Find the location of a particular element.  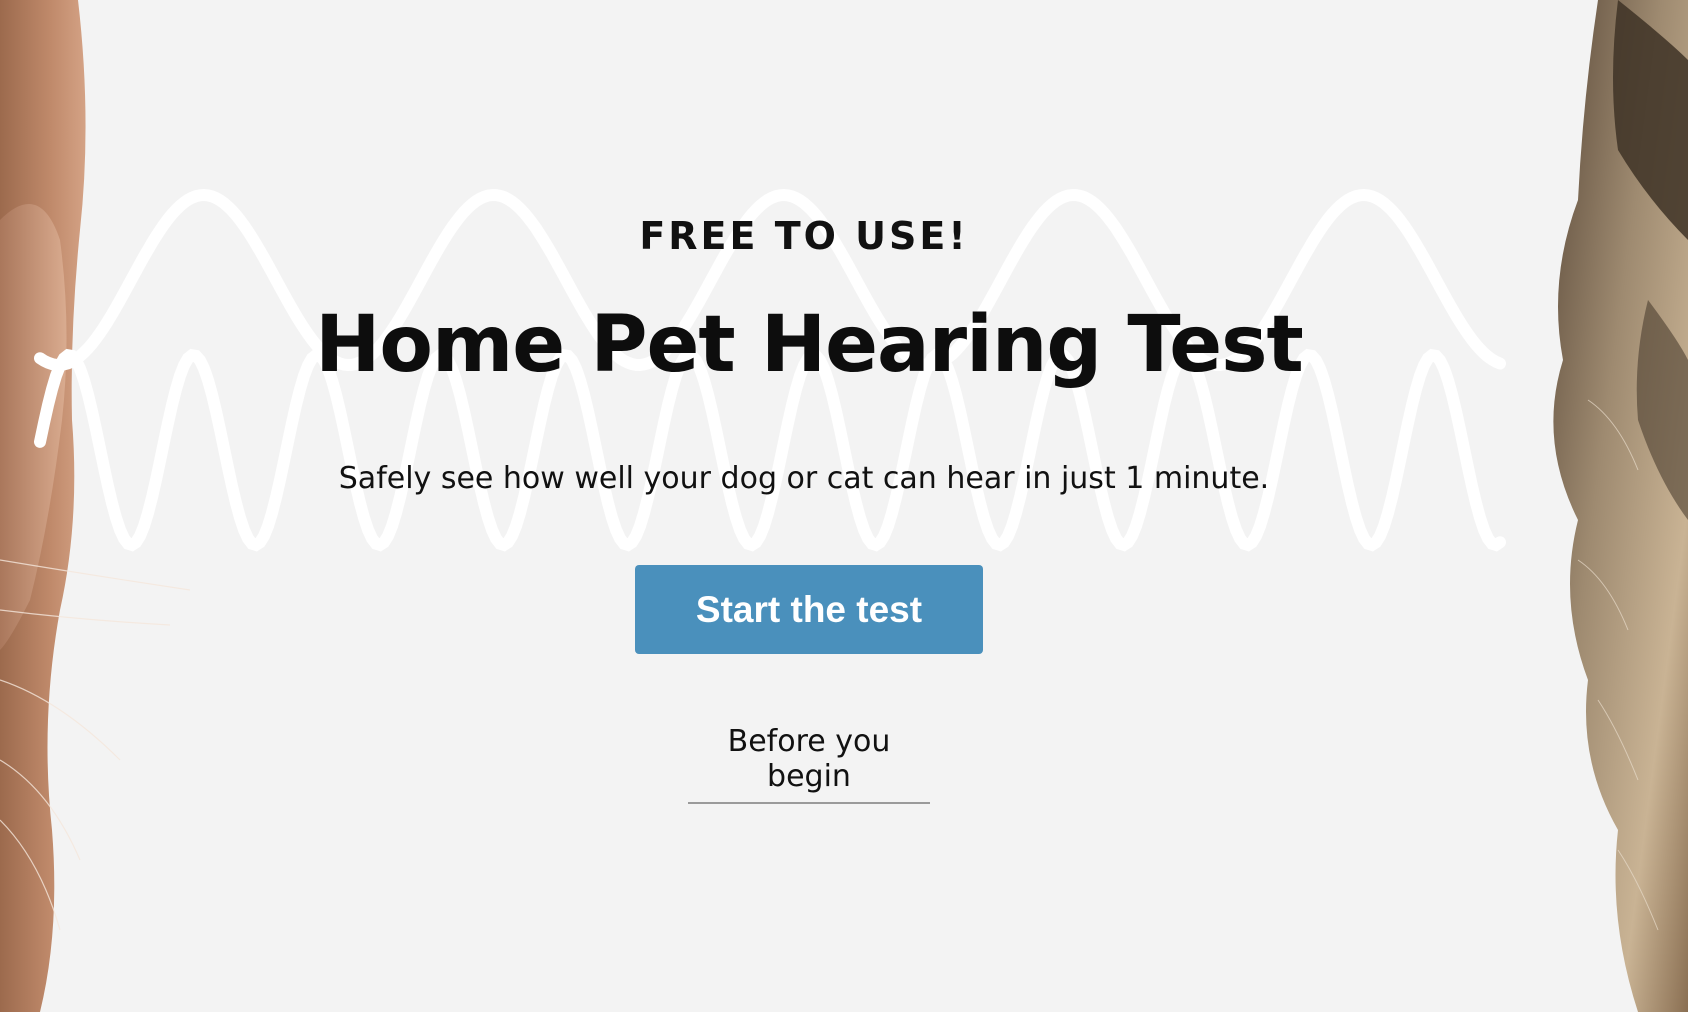

page-title: Home Pet Hearing Test is located at coordinates (809, 345).